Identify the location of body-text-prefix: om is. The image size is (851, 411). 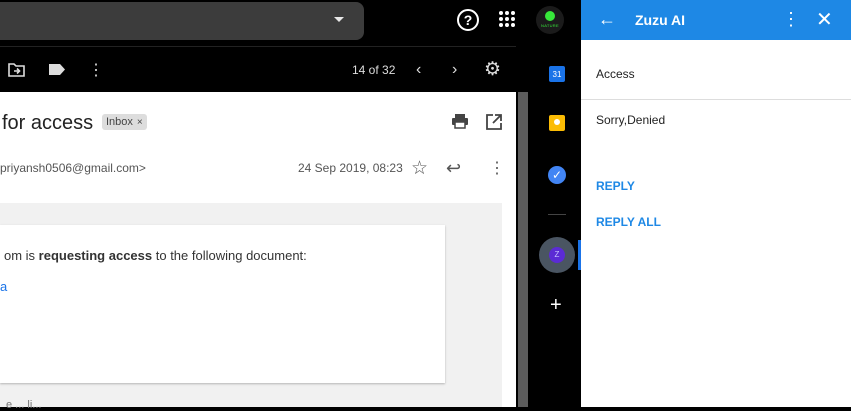
(21, 255).